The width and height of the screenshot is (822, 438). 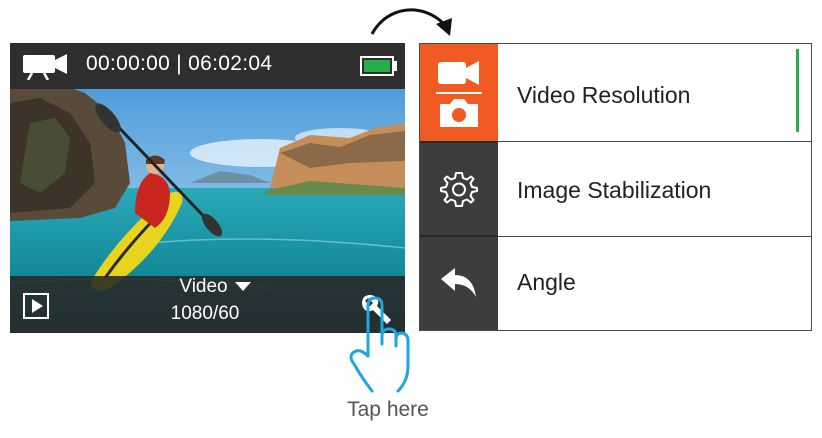 I want to click on menu-item-image-stabilization: Image Stabilization, so click(x=615, y=189).